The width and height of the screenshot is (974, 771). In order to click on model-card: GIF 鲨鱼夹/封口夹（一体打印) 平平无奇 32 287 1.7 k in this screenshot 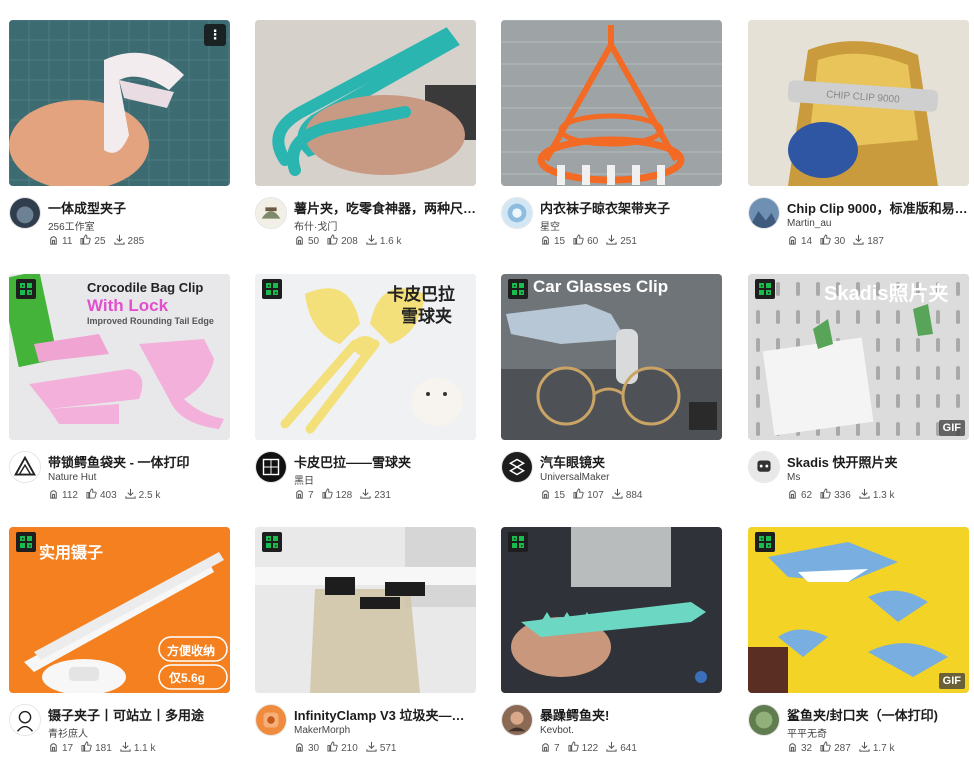, I will do `click(858, 649)`.